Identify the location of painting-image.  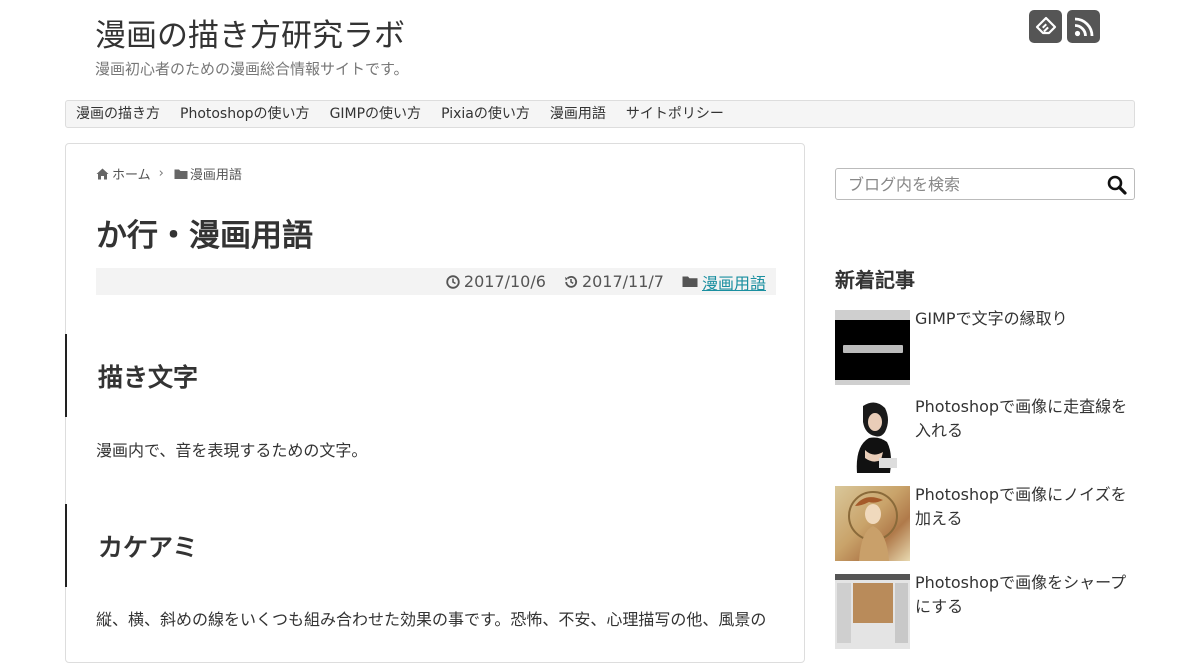
(873, 526).